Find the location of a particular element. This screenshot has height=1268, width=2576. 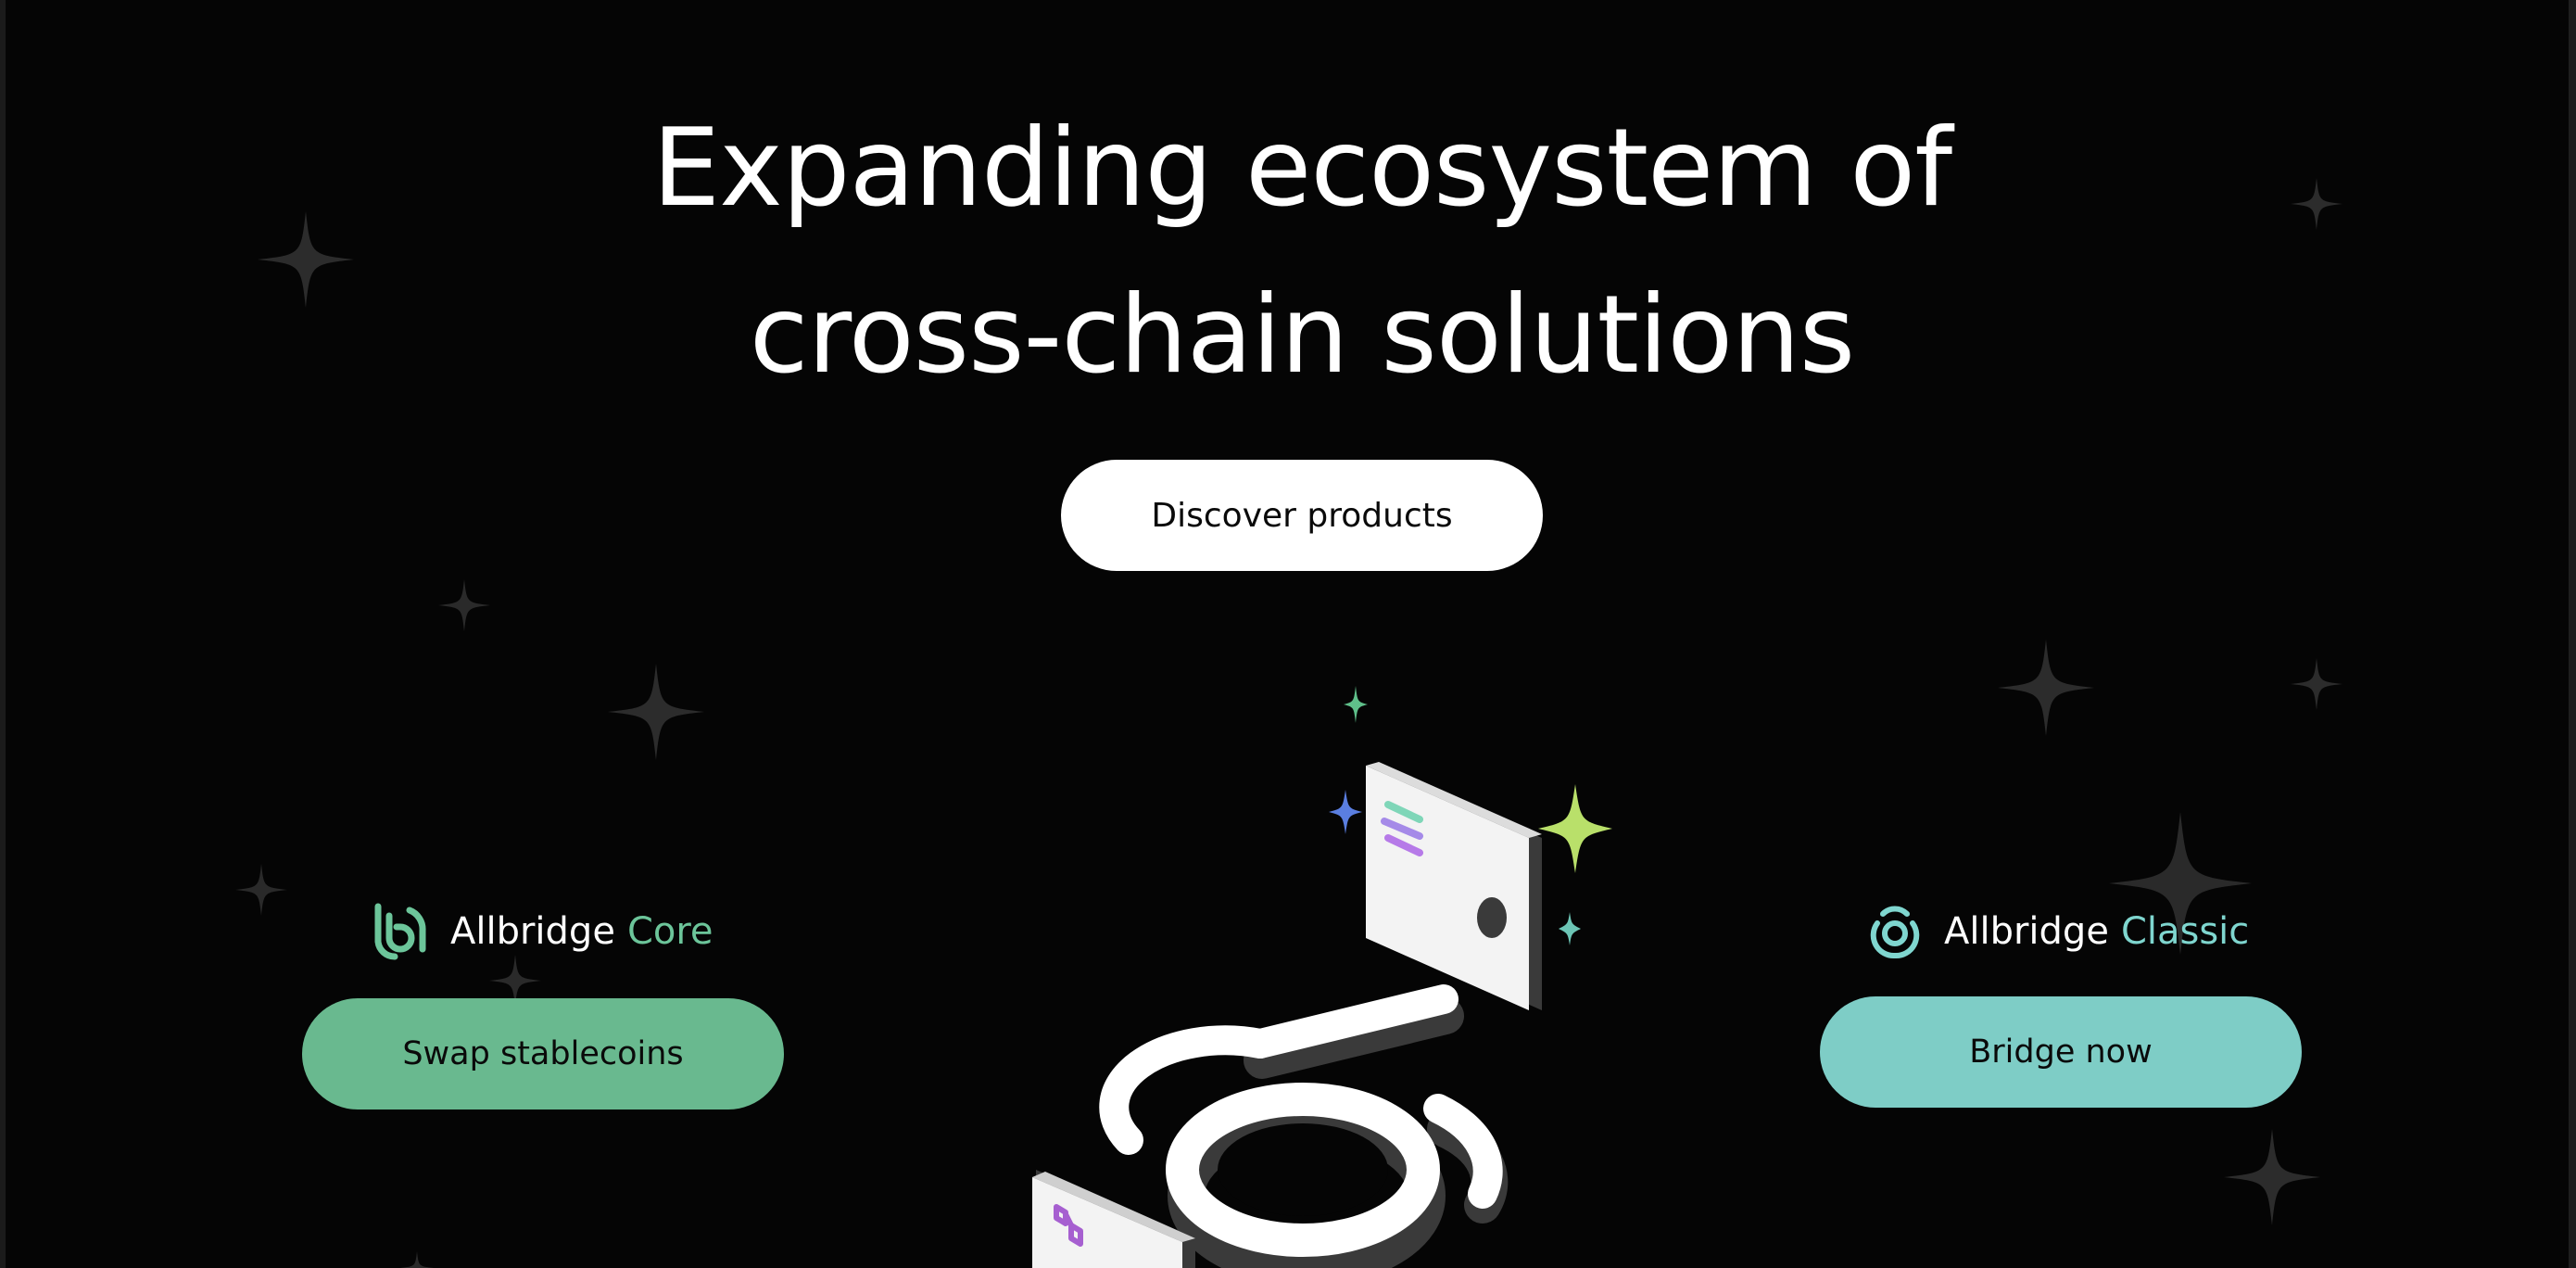

allbridge-core-title: Allbridge Core is located at coordinates (541, 931).